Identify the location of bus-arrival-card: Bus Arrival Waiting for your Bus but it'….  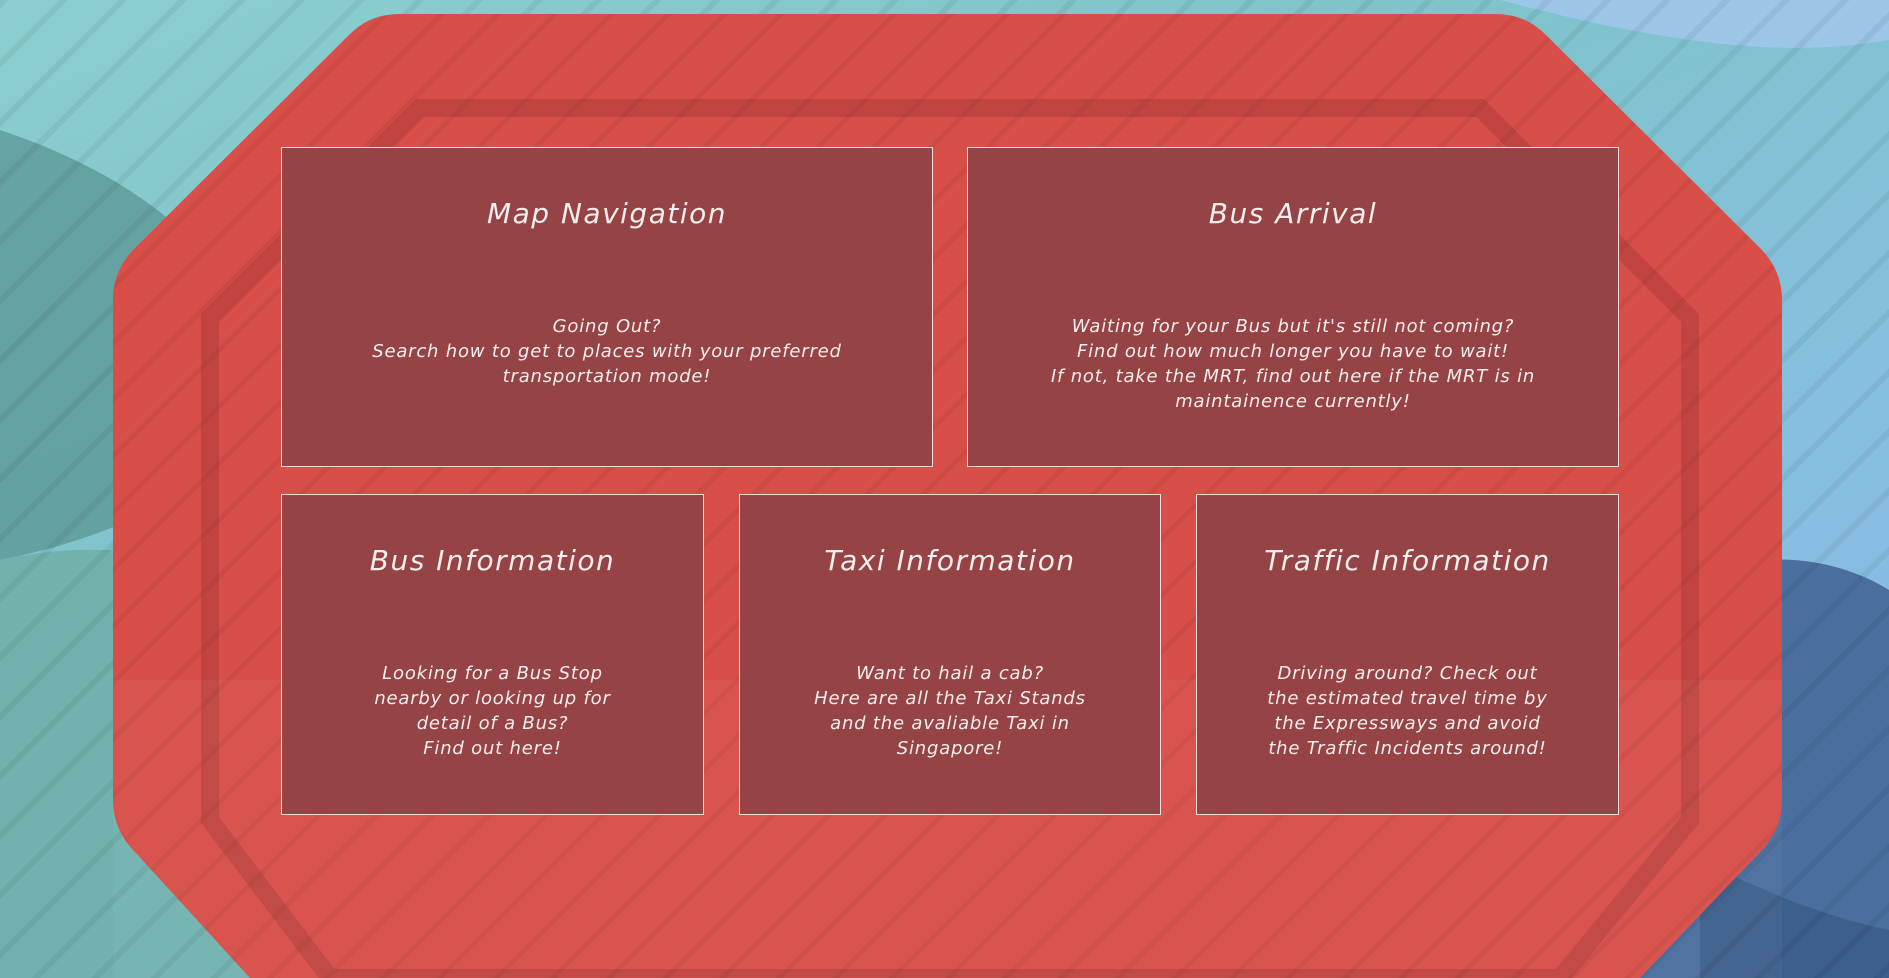
(1293, 307).